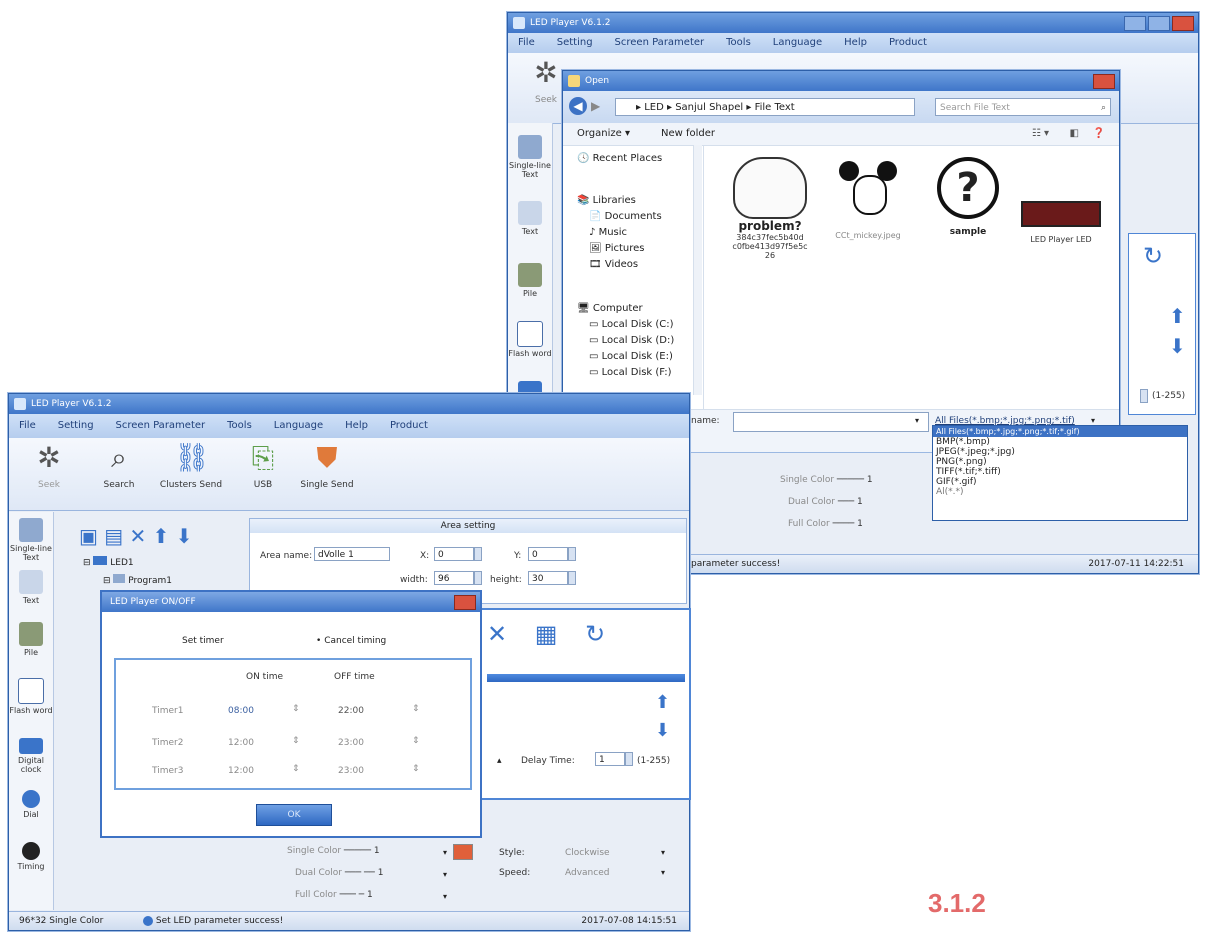  Describe the element at coordinates (572, 578) in the screenshot. I see `height-spinner` at that location.